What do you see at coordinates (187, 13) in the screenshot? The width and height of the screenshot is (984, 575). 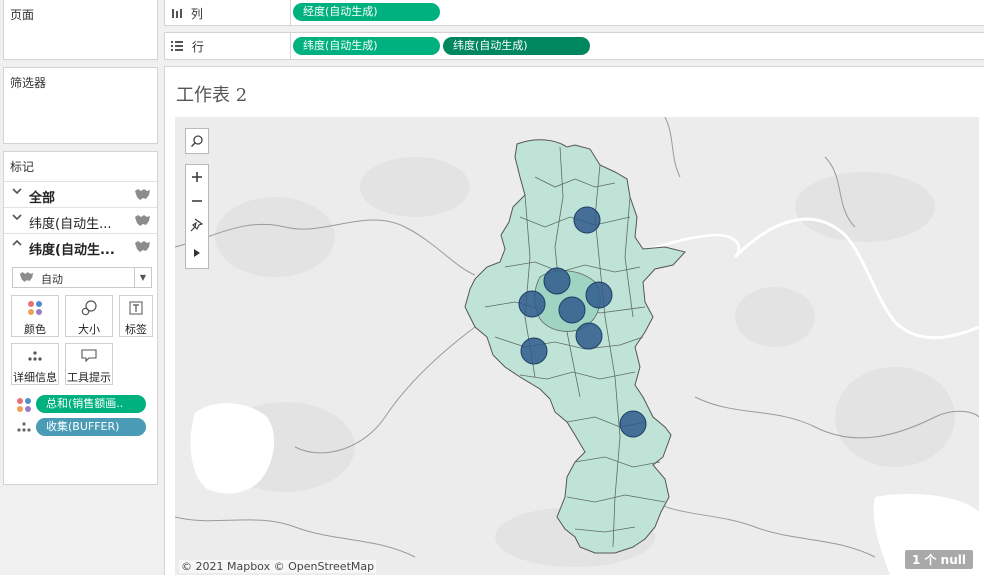 I see `columns-shelf-label: 列` at bounding box center [187, 13].